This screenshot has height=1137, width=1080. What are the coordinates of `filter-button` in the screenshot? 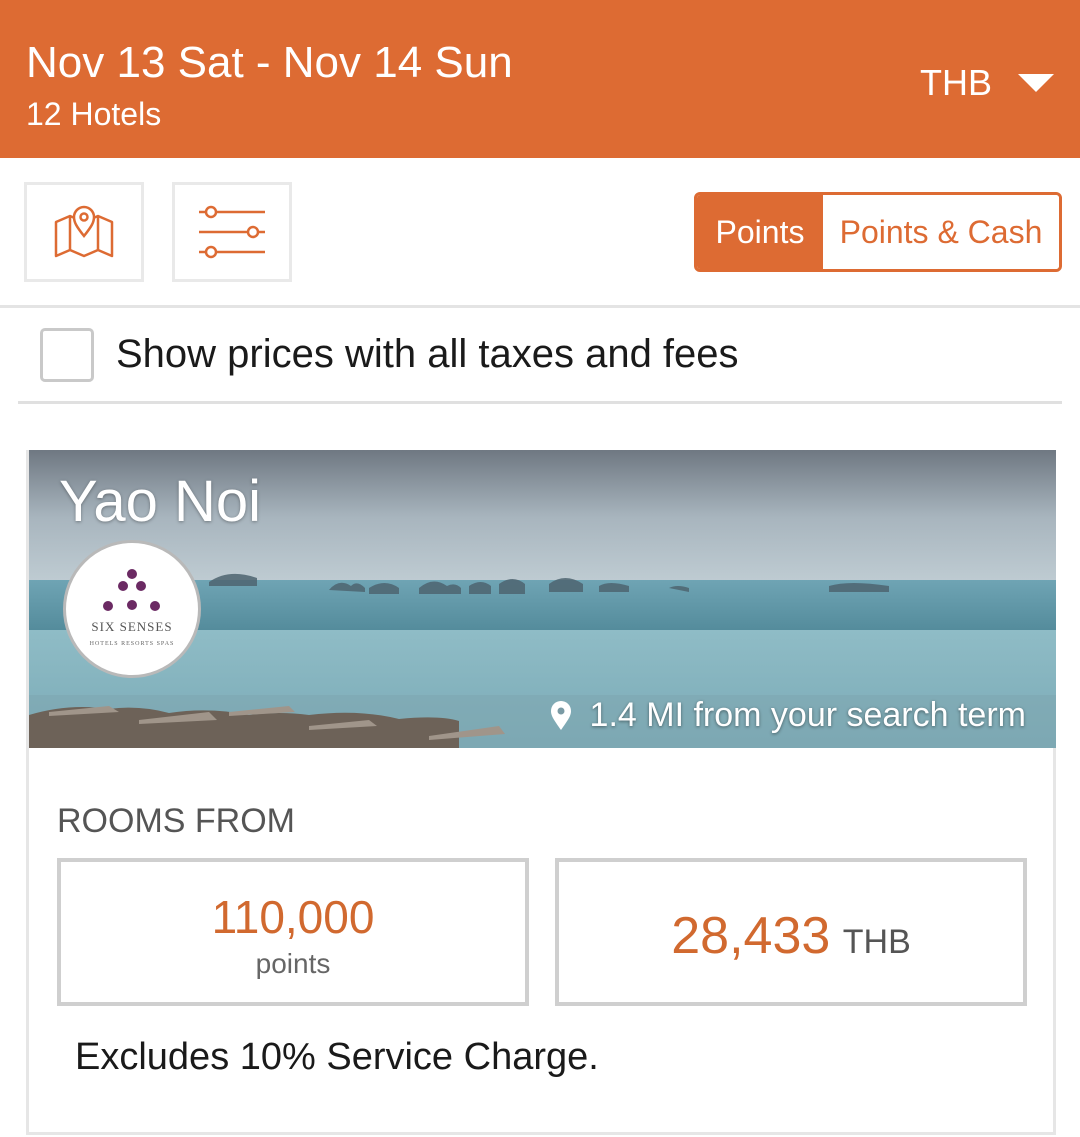 It's located at (232, 232).